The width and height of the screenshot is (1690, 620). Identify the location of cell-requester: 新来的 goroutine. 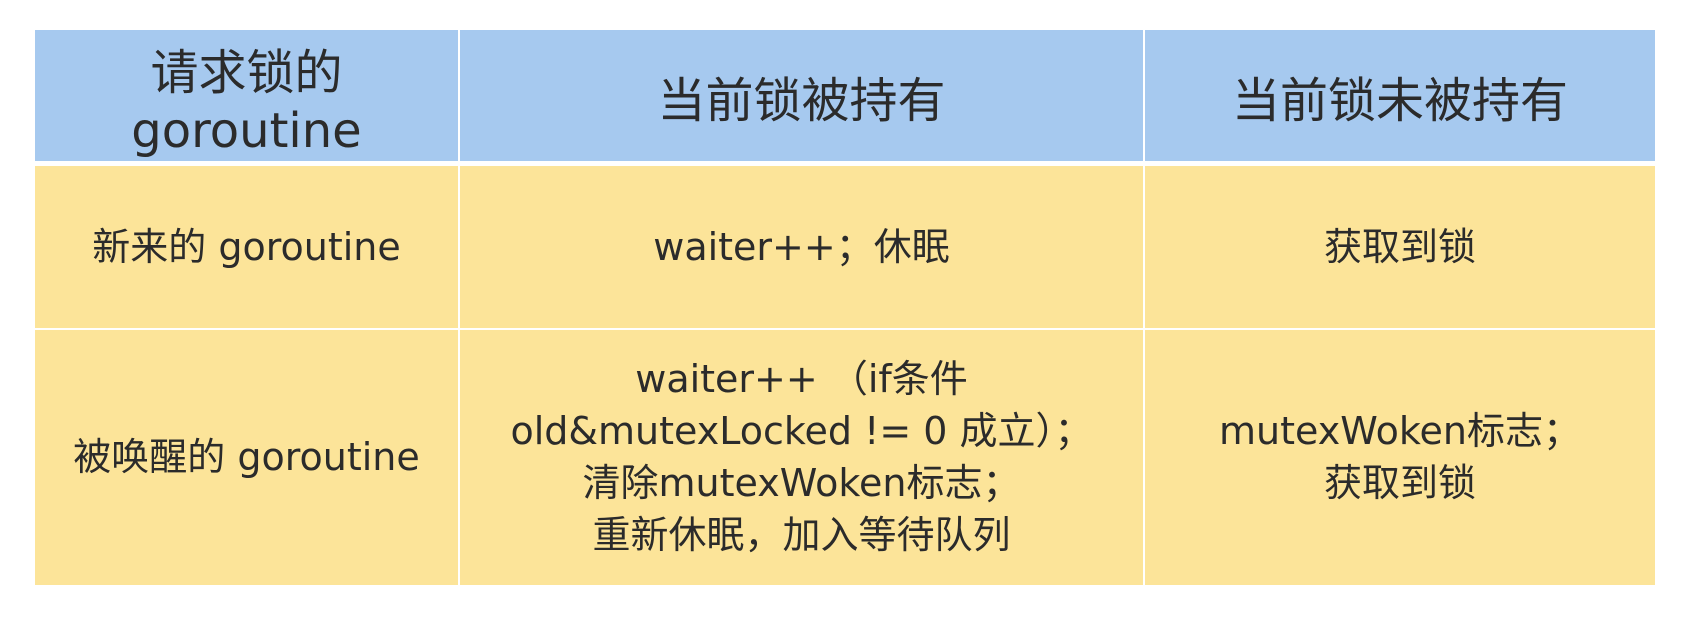
(247, 248).